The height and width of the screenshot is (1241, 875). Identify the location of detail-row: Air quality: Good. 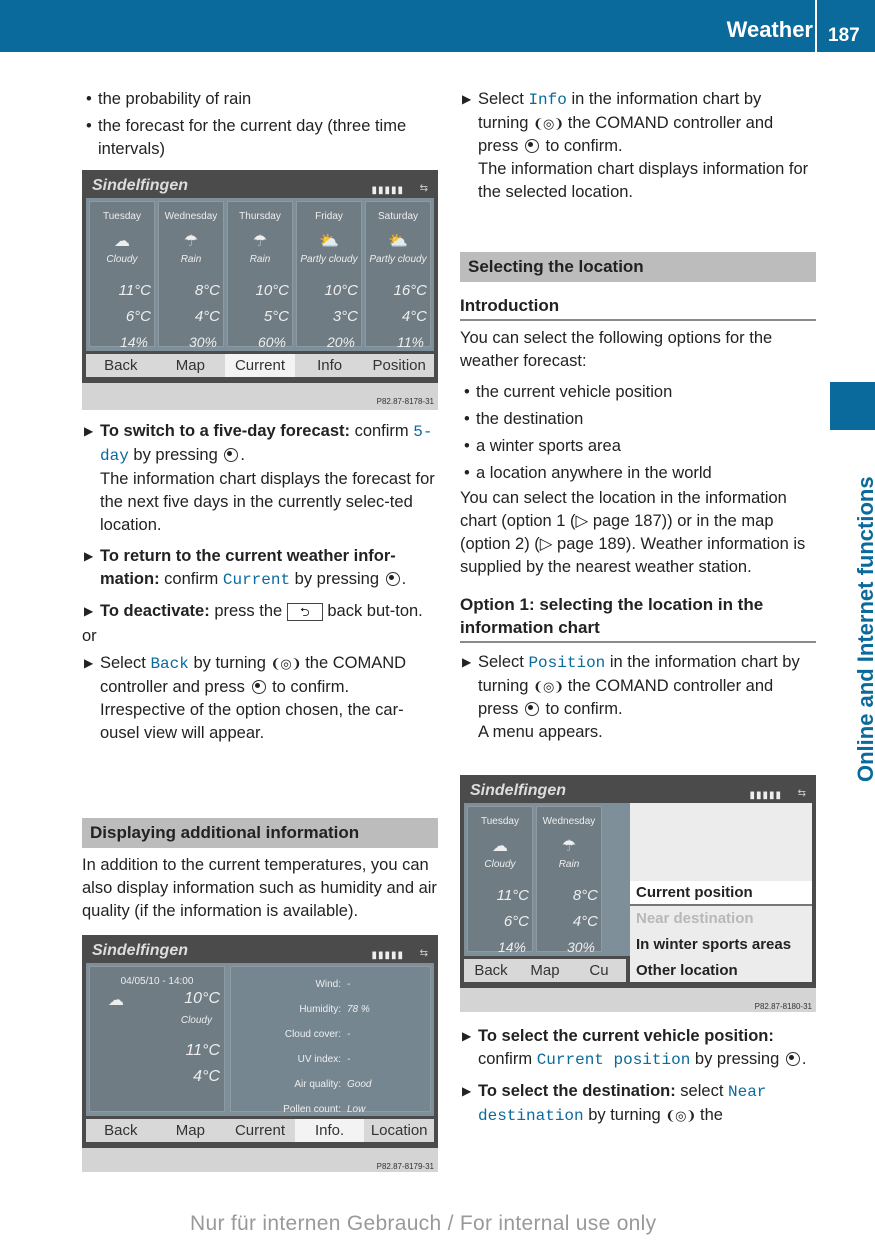
(301, 1084).